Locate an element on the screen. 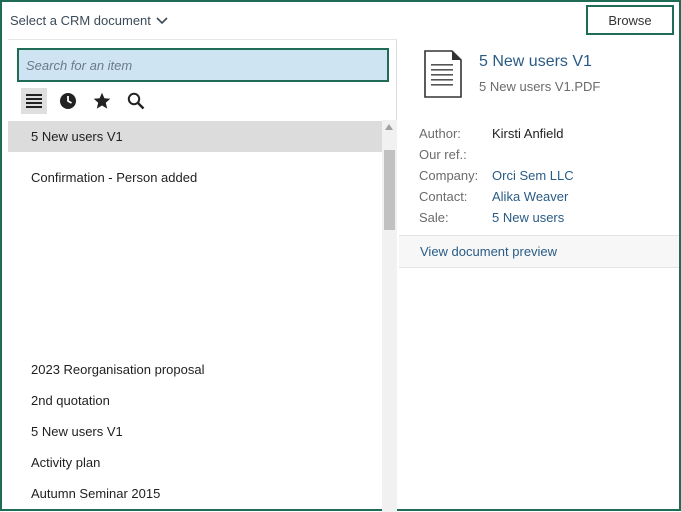 The image size is (681, 512). favorites-button is located at coordinates (102, 101).